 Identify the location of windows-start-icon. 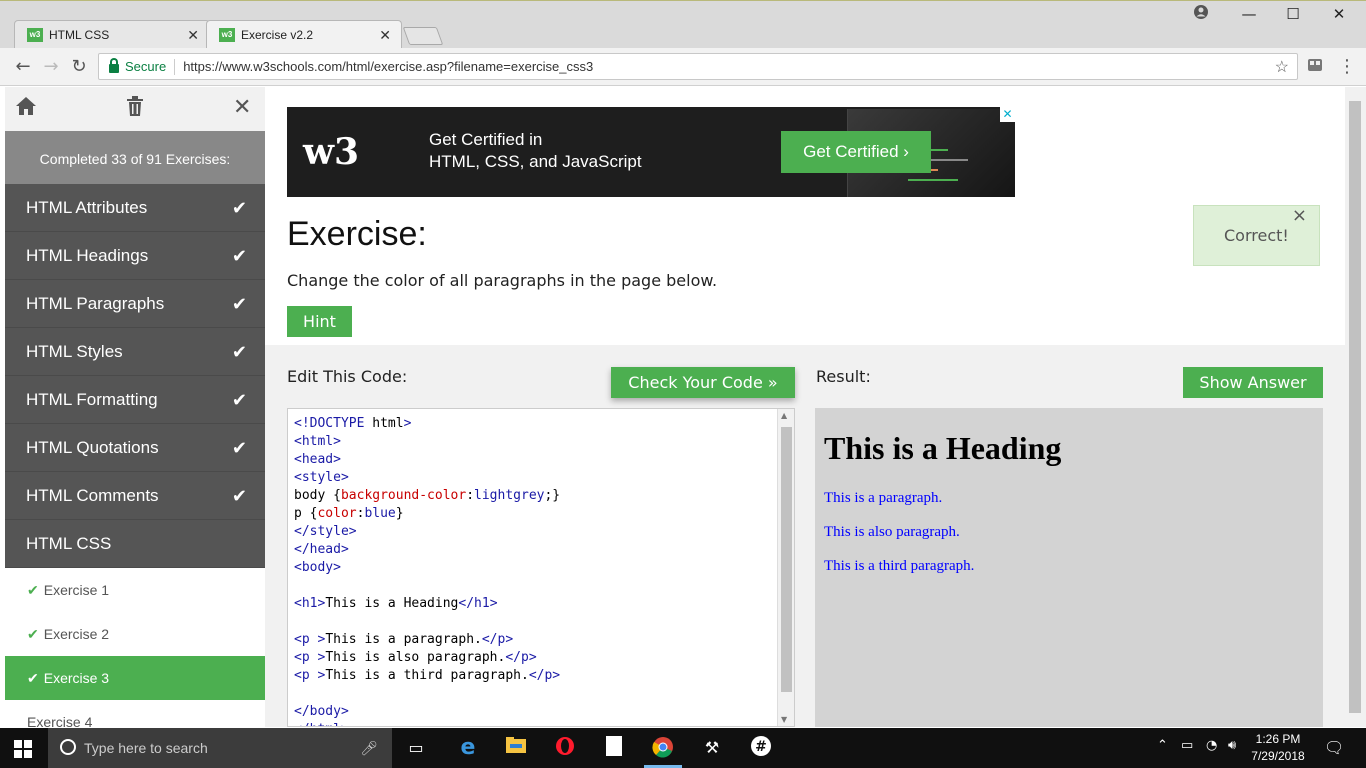
(23, 749).